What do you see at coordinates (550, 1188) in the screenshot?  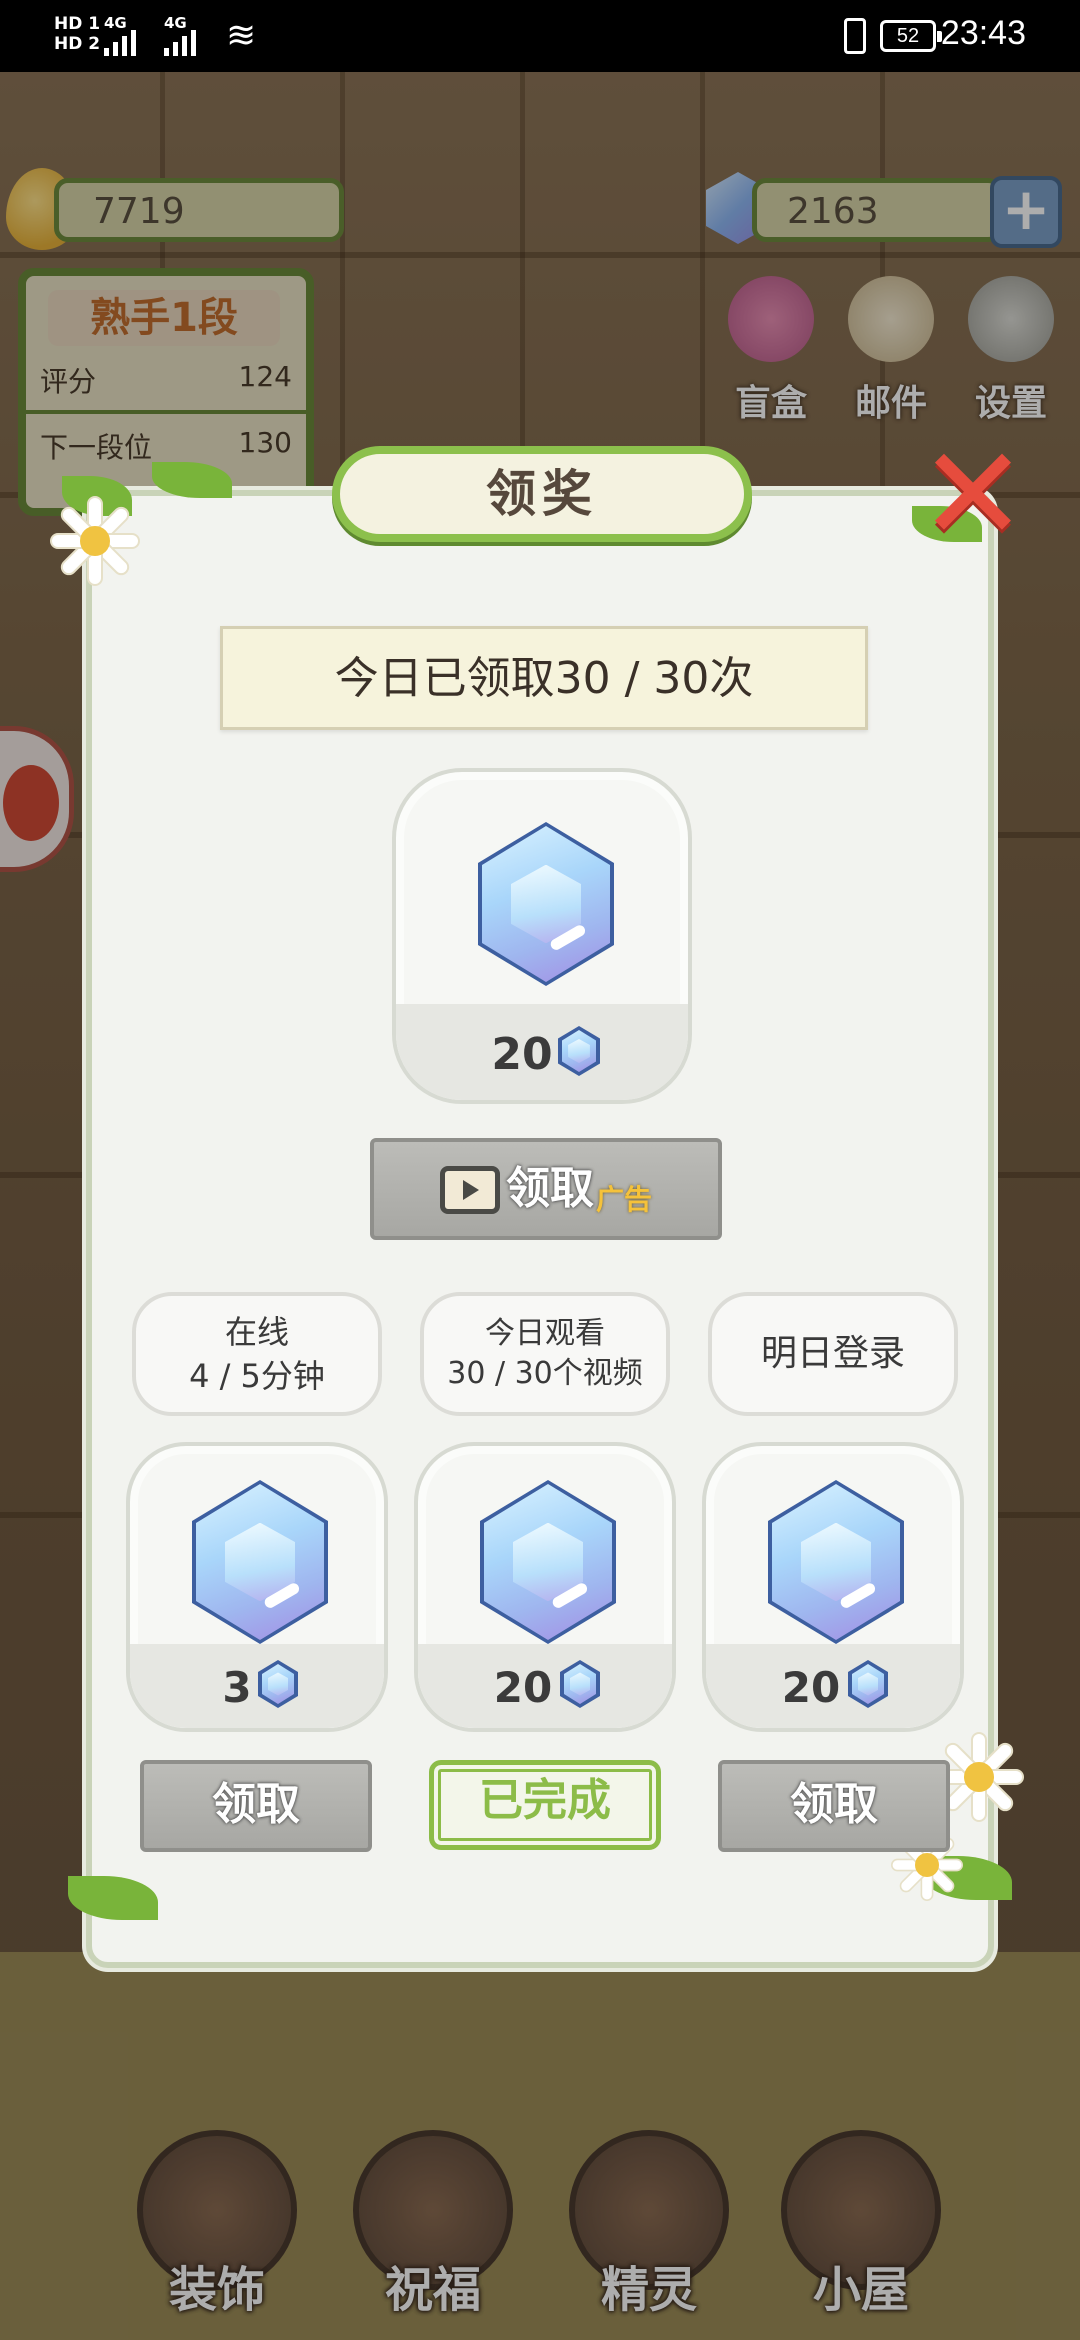 I see `ad-claim-label: 领取` at bounding box center [550, 1188].